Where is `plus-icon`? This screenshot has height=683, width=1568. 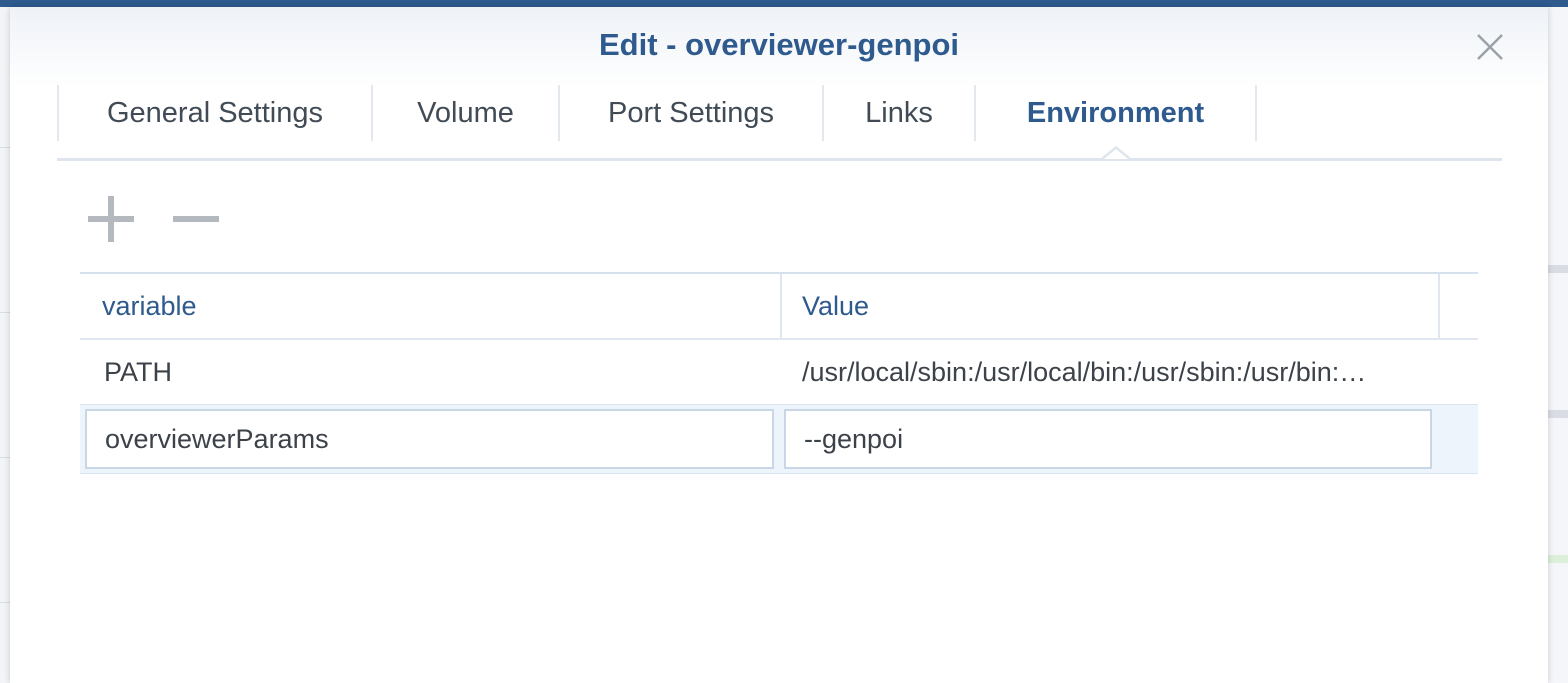
plus-icon is located at coordinates (111, 219).